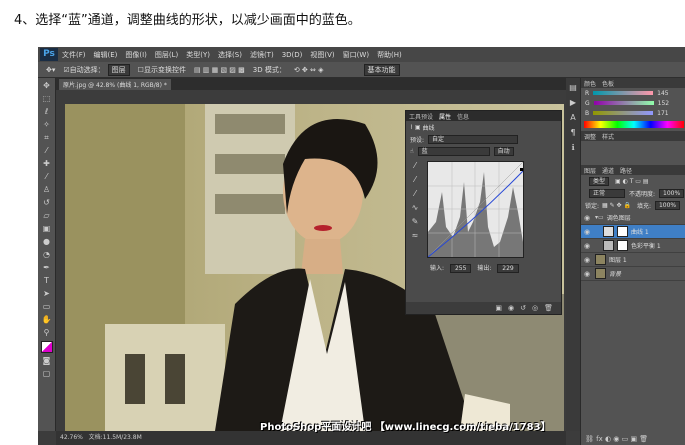 This screenshot has height=445, width=685. Describe the element at coordinates (667, 205) in the screenshot. I see `fill-field: 100%` at that location.